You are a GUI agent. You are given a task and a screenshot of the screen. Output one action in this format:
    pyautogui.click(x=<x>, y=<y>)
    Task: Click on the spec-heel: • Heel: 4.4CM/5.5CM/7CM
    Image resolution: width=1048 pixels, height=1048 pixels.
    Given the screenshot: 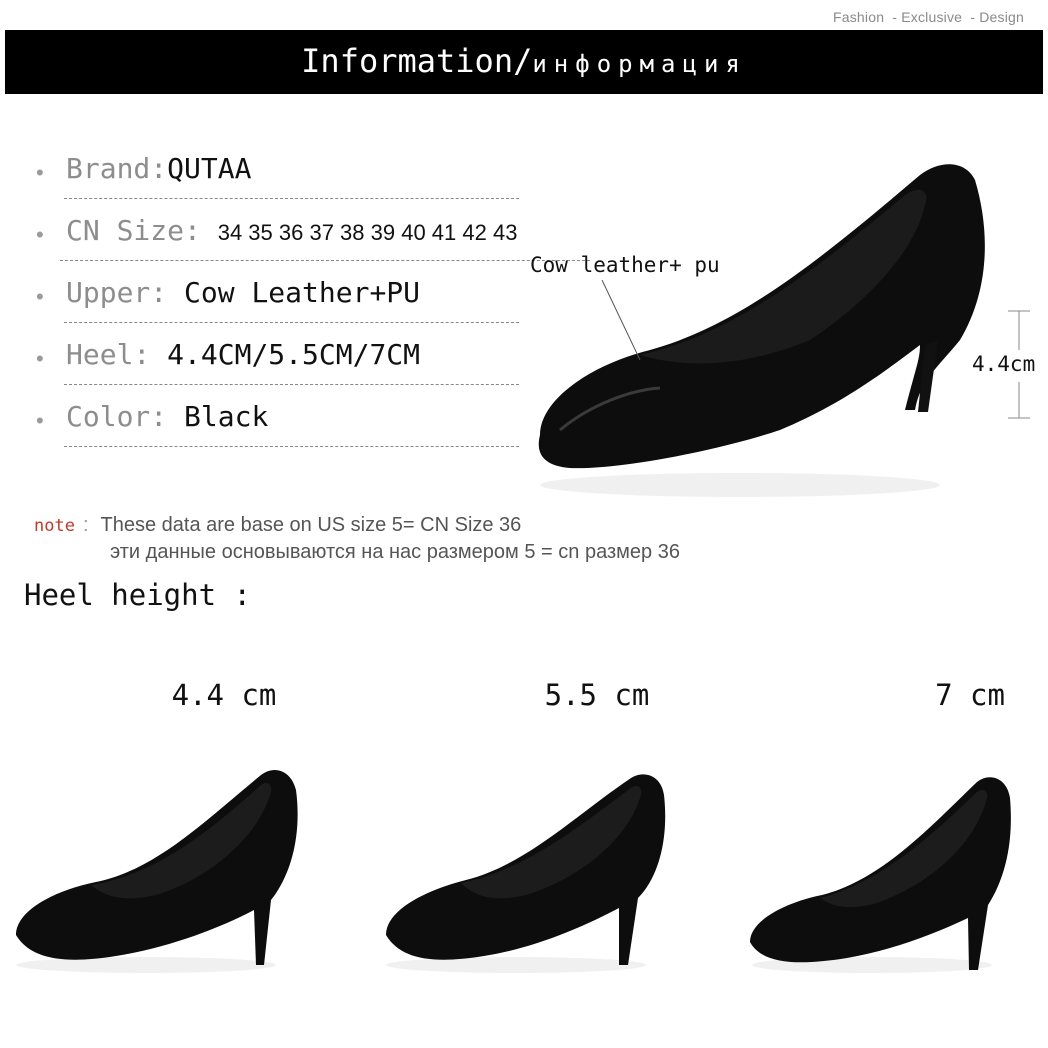 What is the action you would take?
    pyautogui.click(x=316, y=357)
    